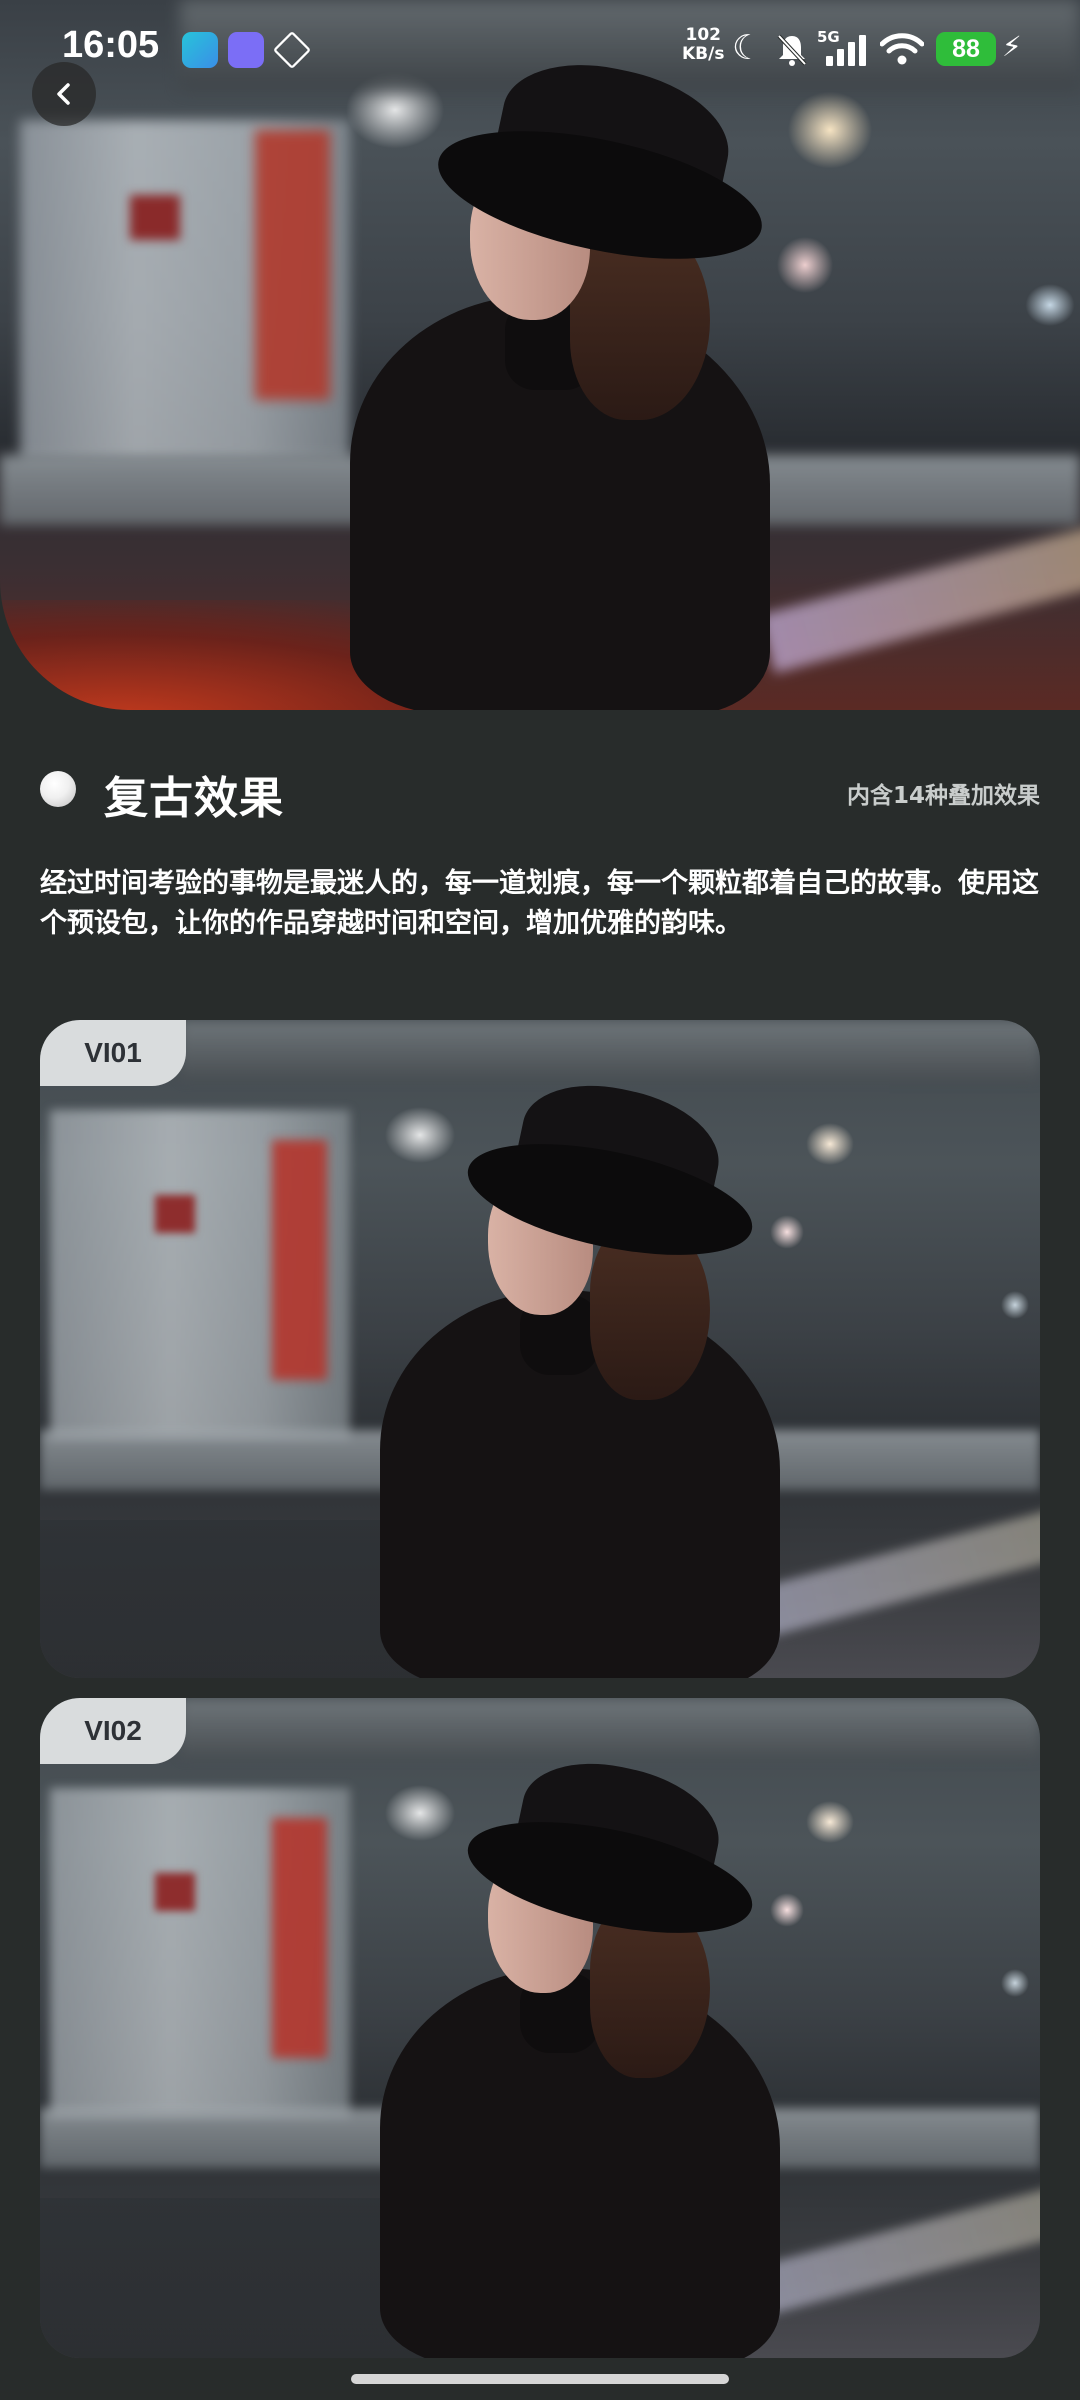  What do you see at coordinates (1012, 46) in the screenshot?
I see `charging-icon: ⚡` at bounding box center [1012, 46].